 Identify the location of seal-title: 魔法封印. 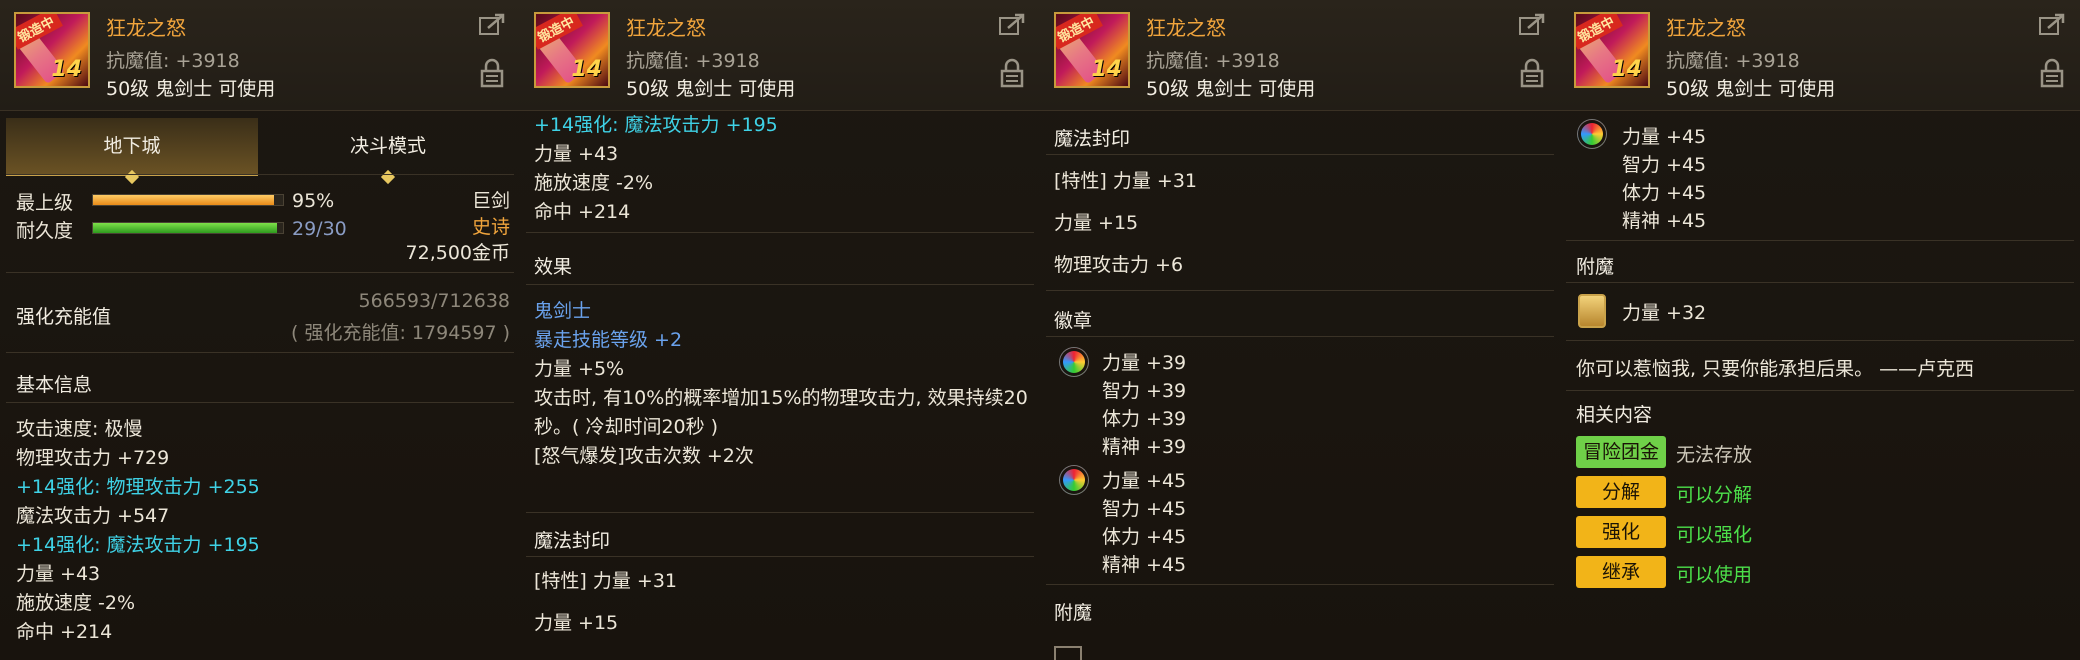
(572, 541).